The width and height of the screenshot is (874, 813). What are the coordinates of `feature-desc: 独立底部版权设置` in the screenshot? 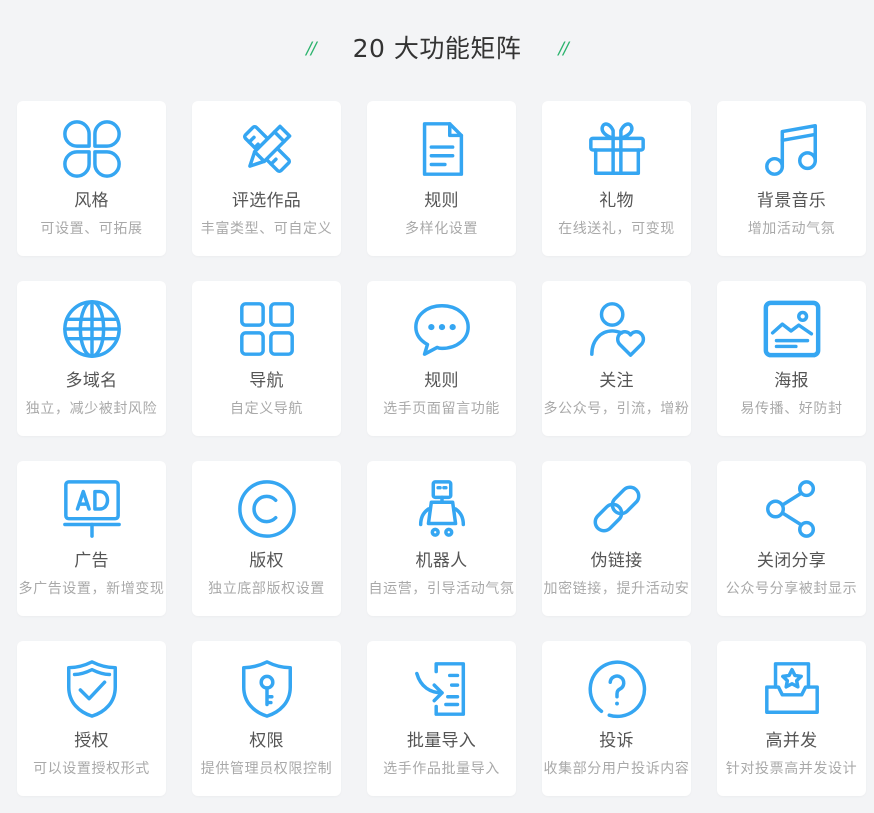 It's located at (266, 589).